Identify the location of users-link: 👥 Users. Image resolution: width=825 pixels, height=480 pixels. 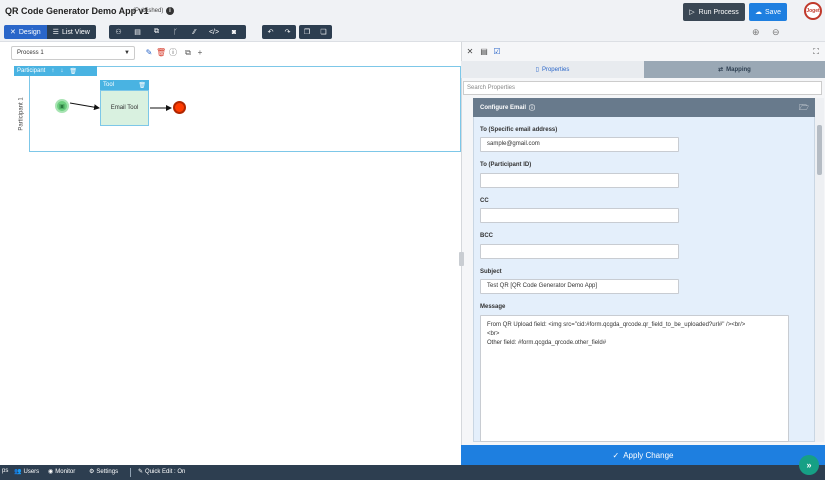
(26, 472).